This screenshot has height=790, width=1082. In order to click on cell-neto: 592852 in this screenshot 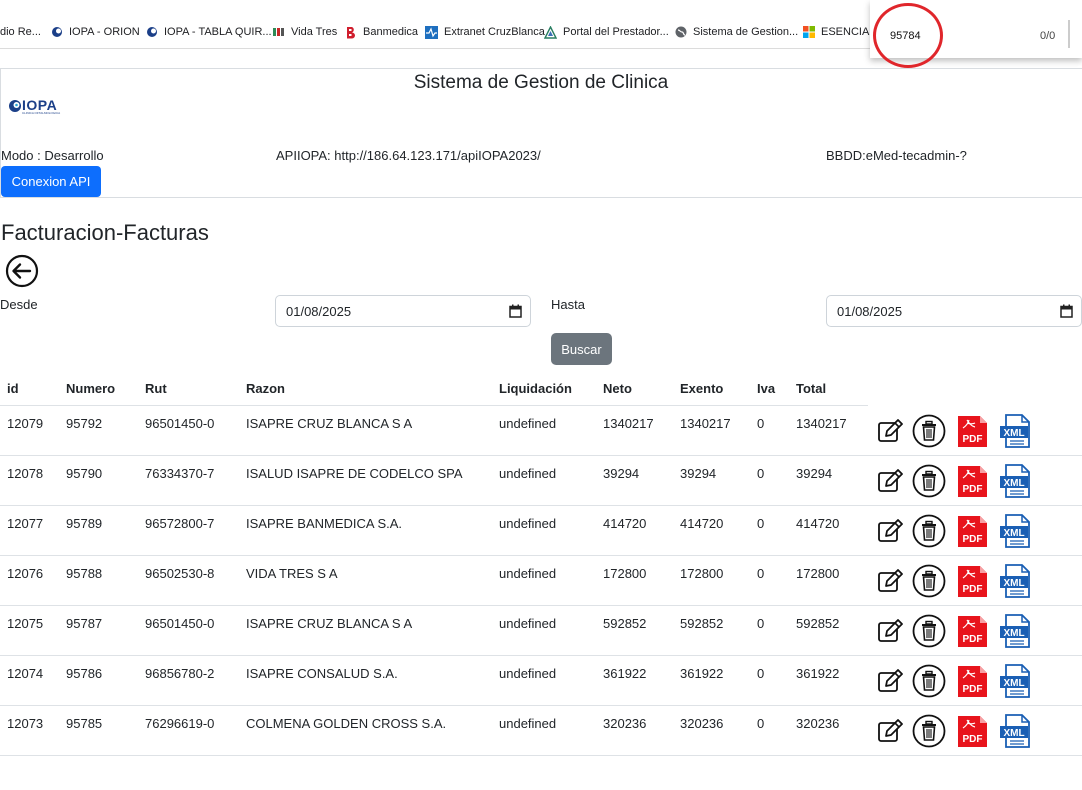, I will do `click(625, 623)`.